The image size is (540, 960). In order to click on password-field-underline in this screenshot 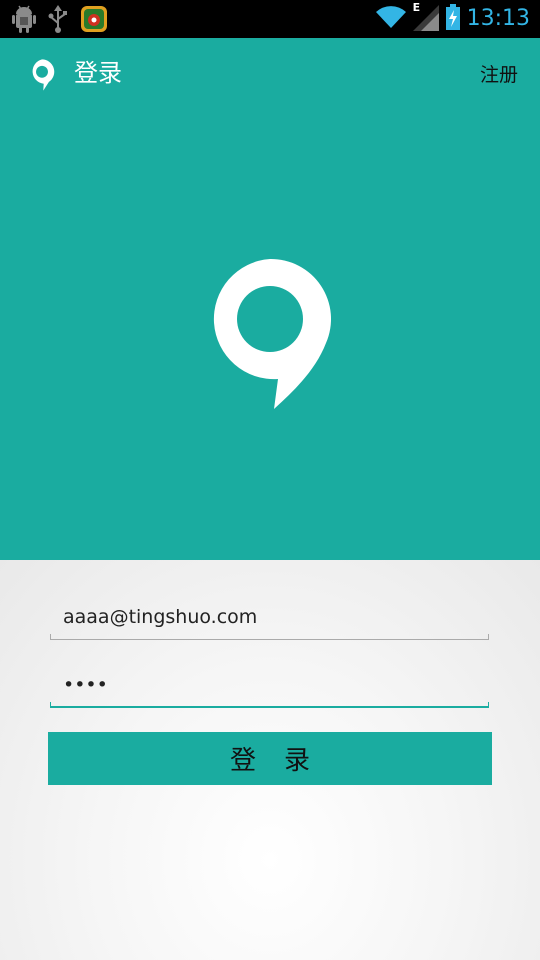, I will do `click(269, 707)`.